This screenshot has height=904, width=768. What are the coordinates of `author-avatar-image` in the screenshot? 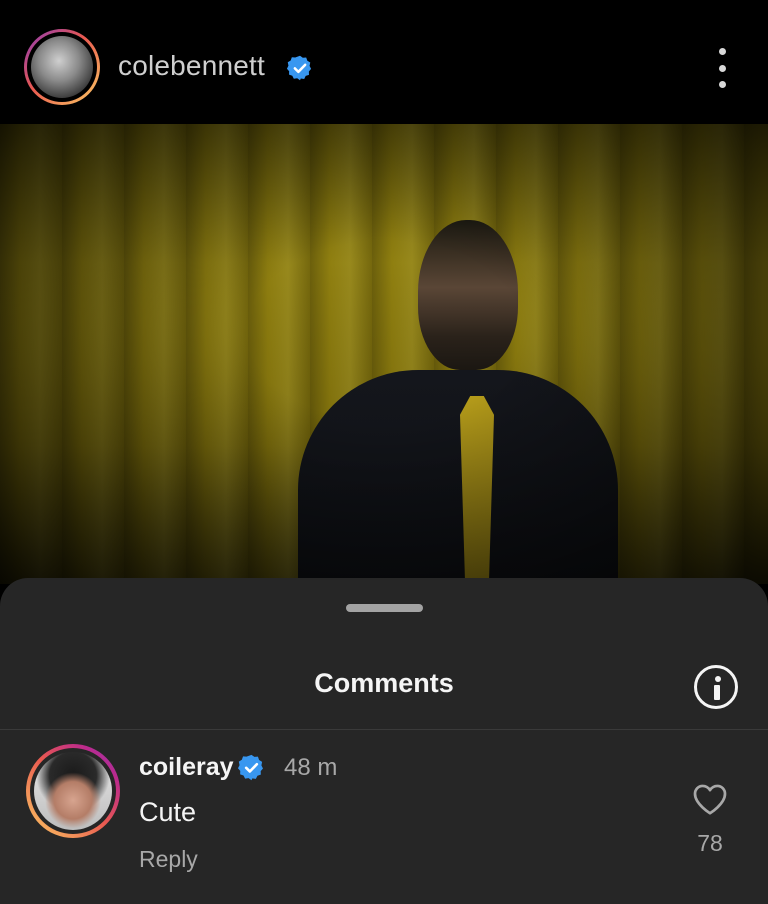 It's located at (62, 67).